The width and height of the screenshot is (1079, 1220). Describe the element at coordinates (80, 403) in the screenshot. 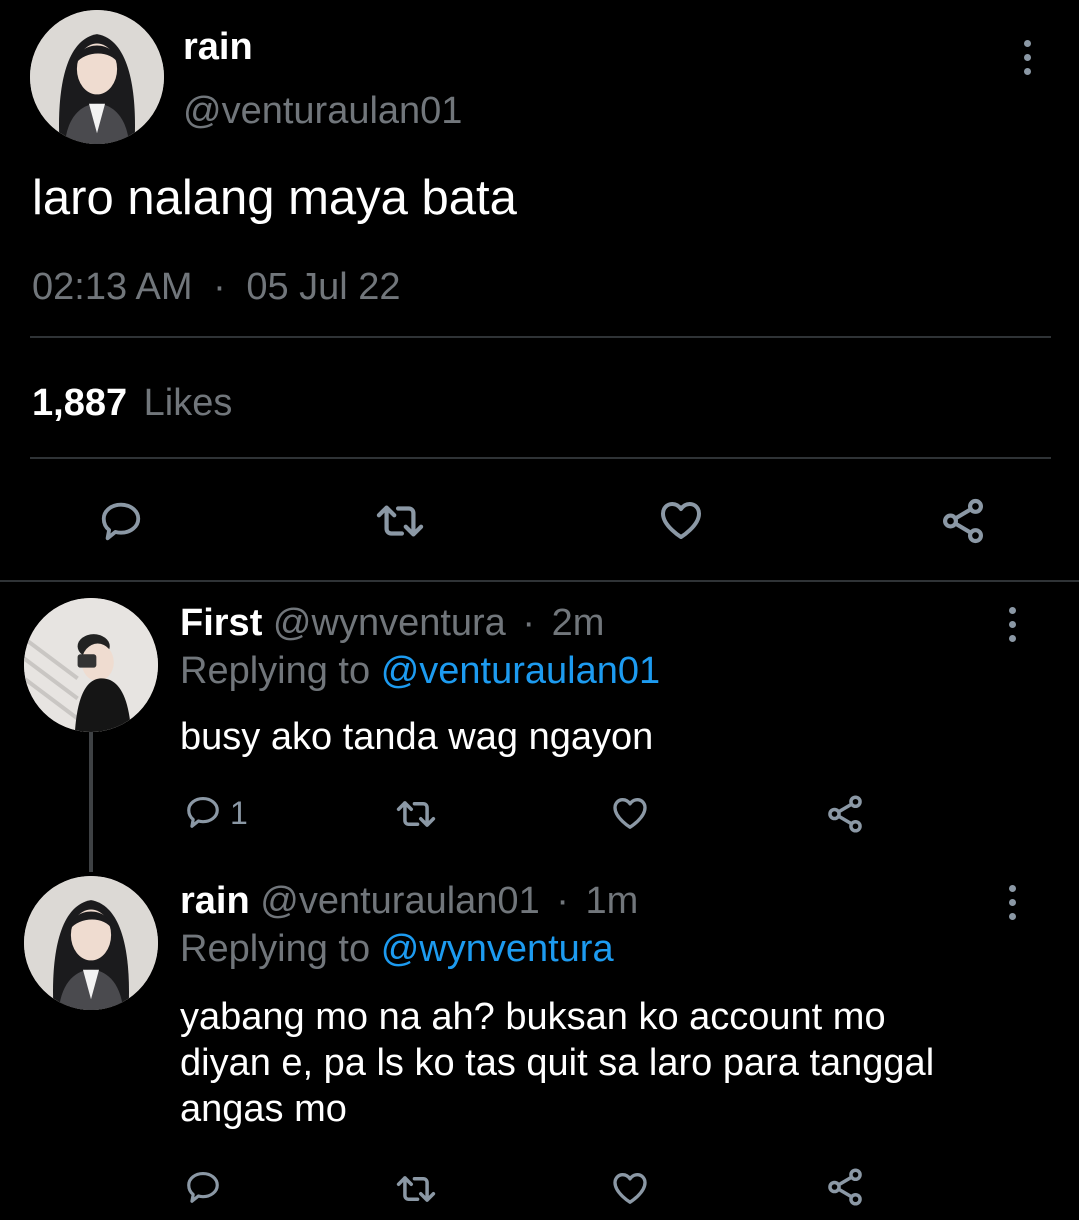

I see `likes-count: 1,887` at that location.